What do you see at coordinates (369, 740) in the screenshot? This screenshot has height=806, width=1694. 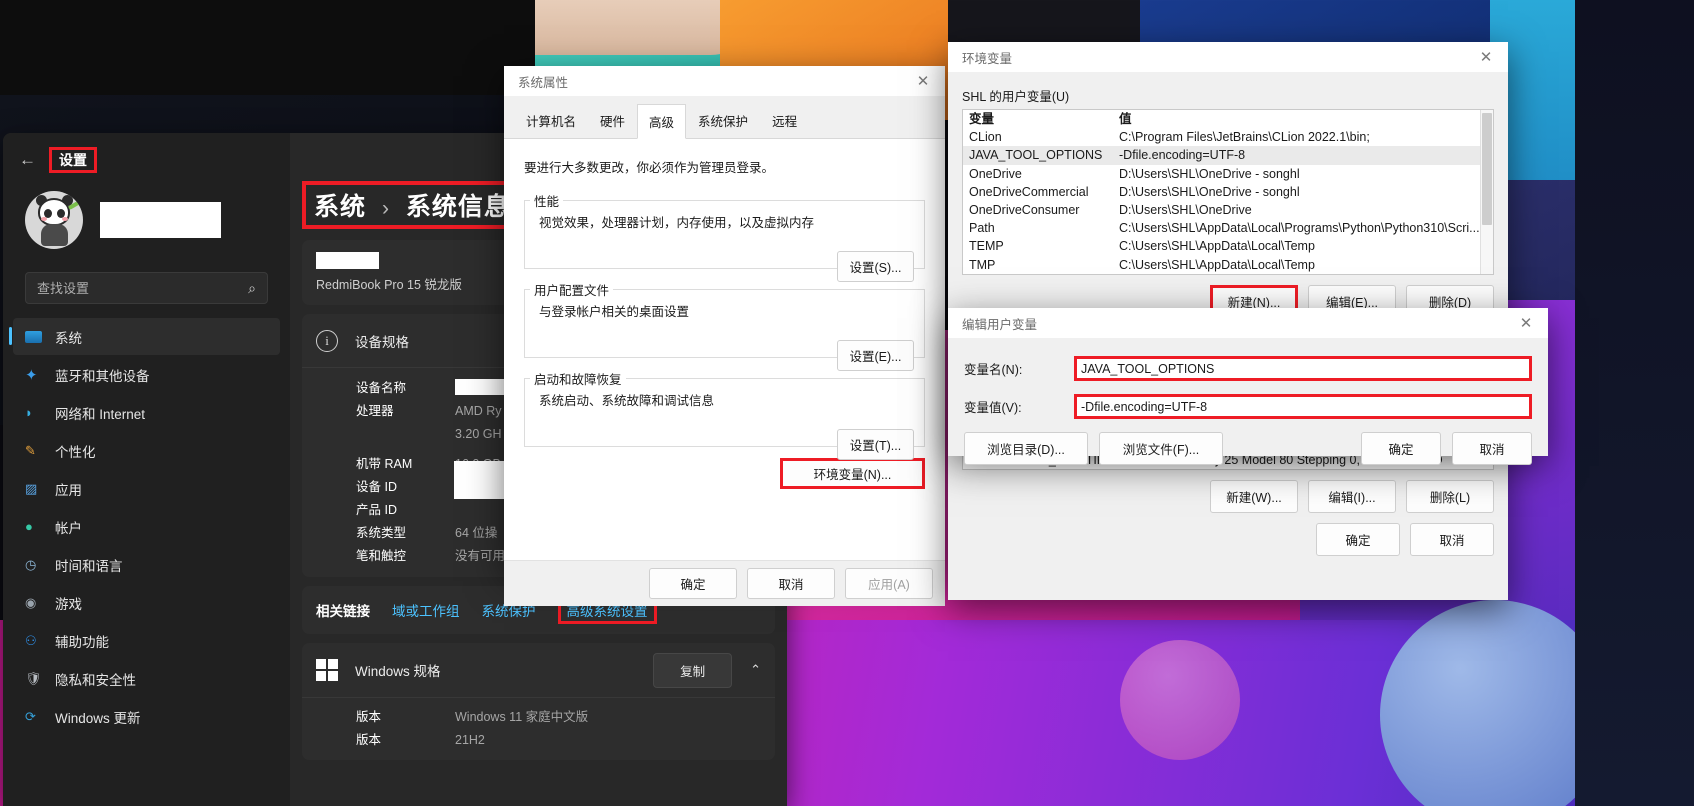 I see `spec-key: 版本` at bounding box center [369, 740].